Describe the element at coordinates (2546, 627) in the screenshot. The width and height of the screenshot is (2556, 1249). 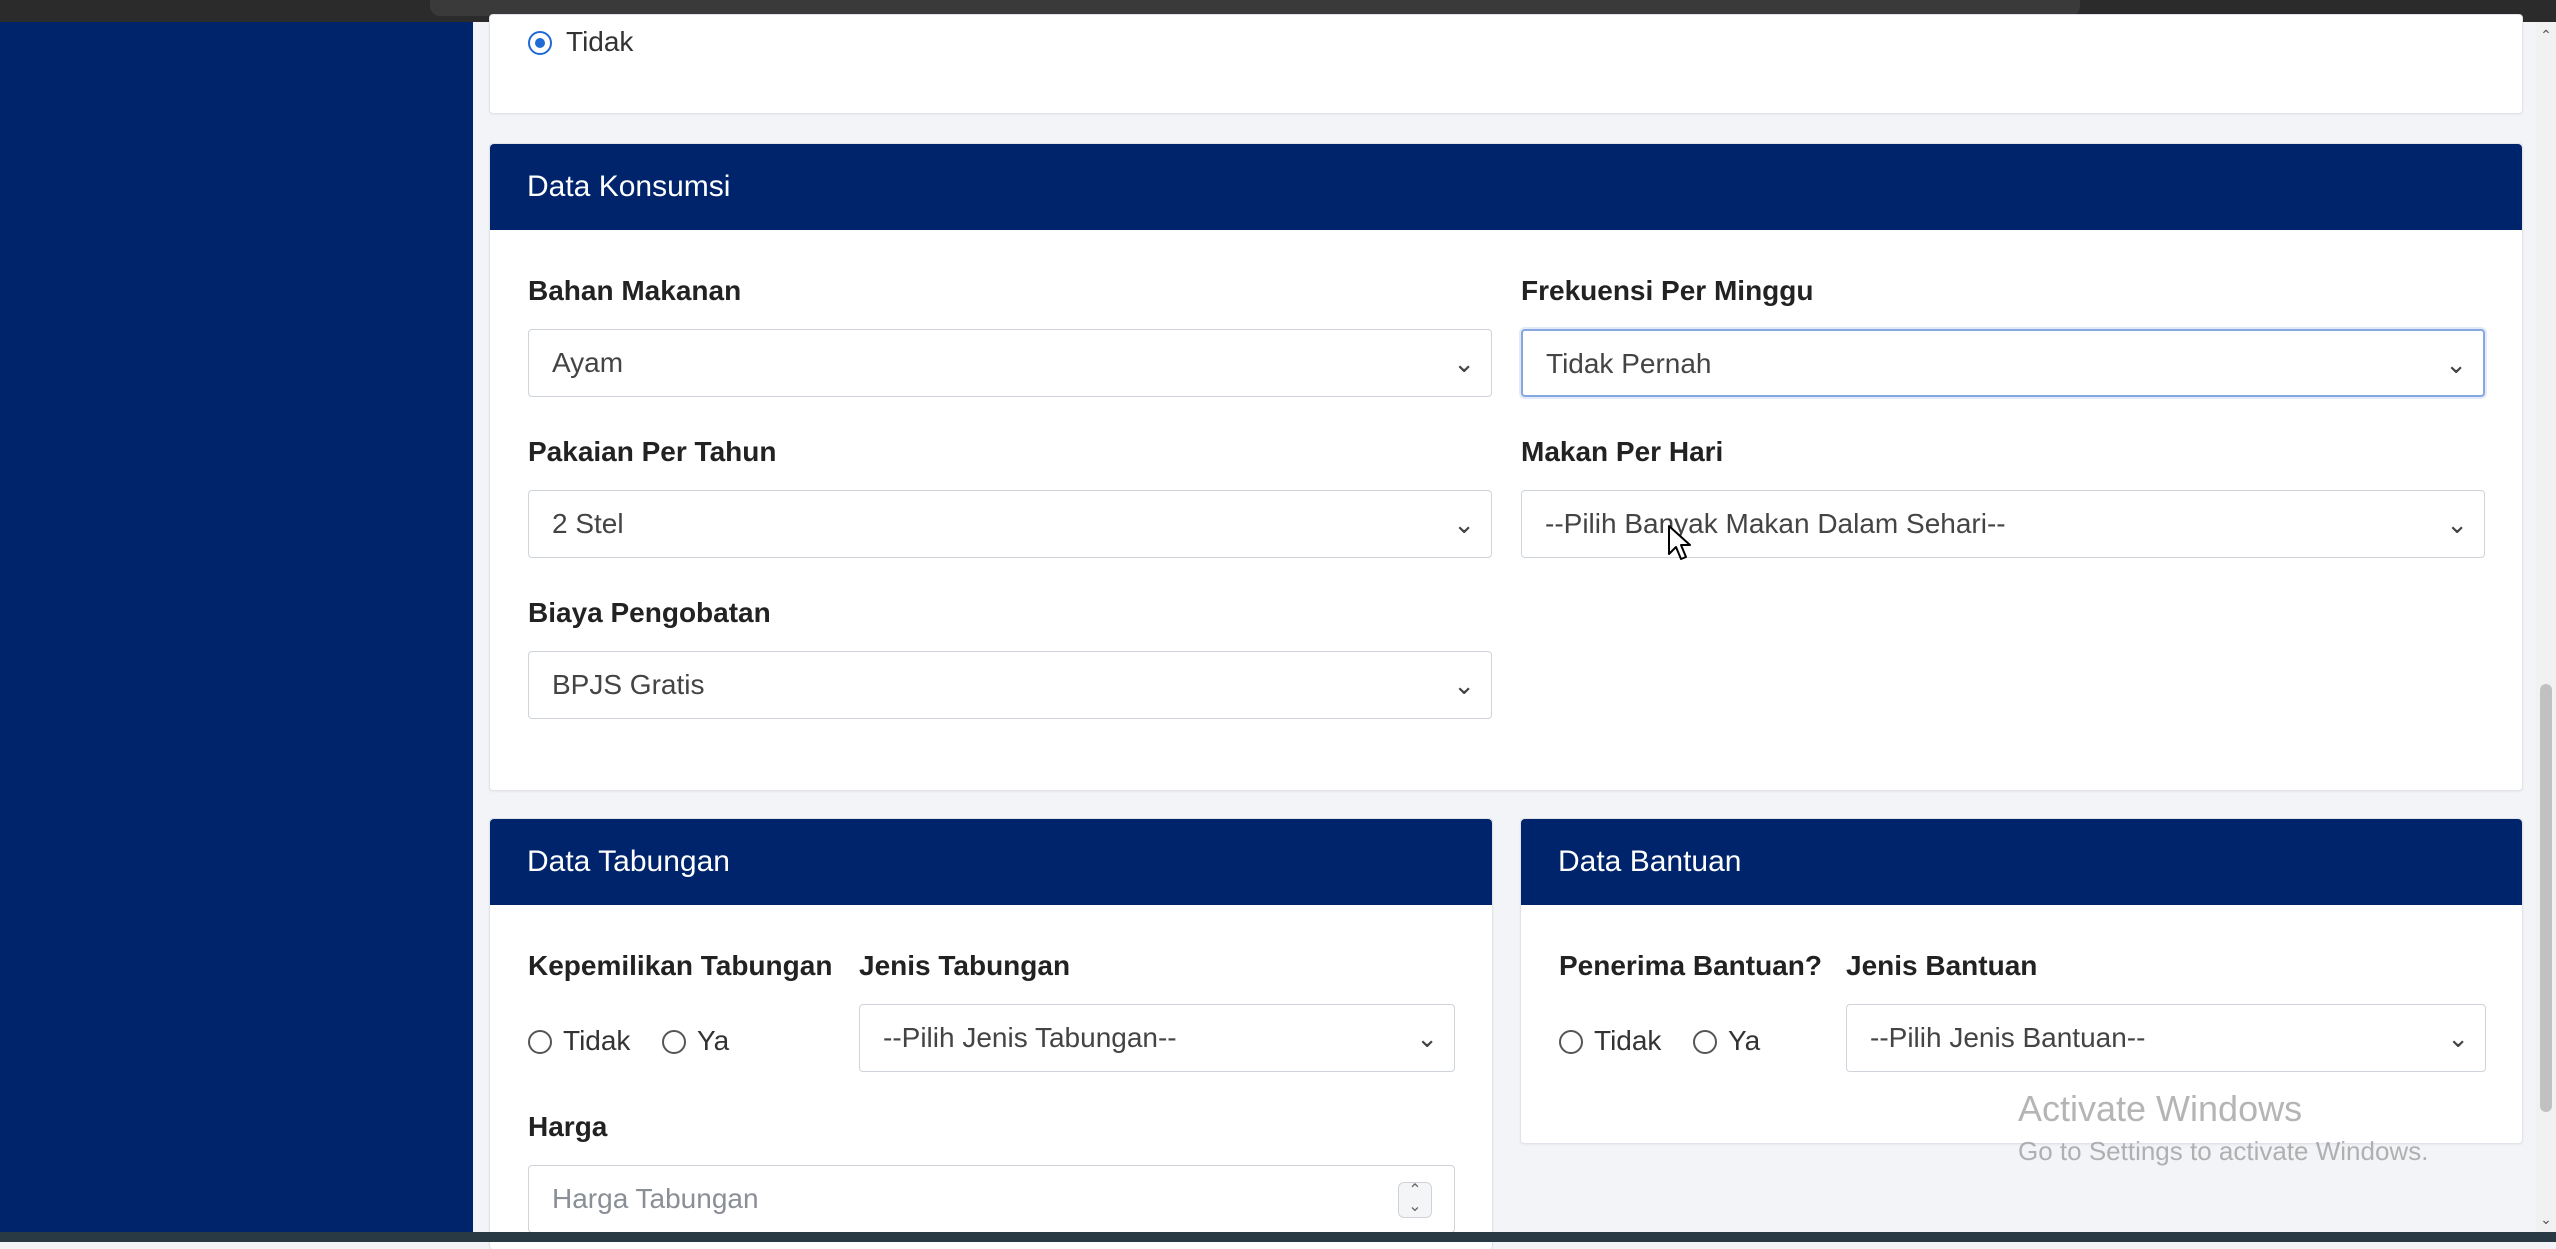
I see `vertical-scrollbar: ⌃ ⌄` at that location.